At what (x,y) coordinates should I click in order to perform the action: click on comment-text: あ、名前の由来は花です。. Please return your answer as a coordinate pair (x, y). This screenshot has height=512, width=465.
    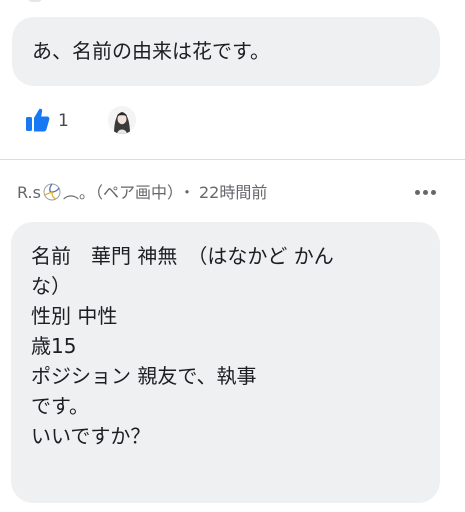
    Looking at the image, I should click on (151, 51).